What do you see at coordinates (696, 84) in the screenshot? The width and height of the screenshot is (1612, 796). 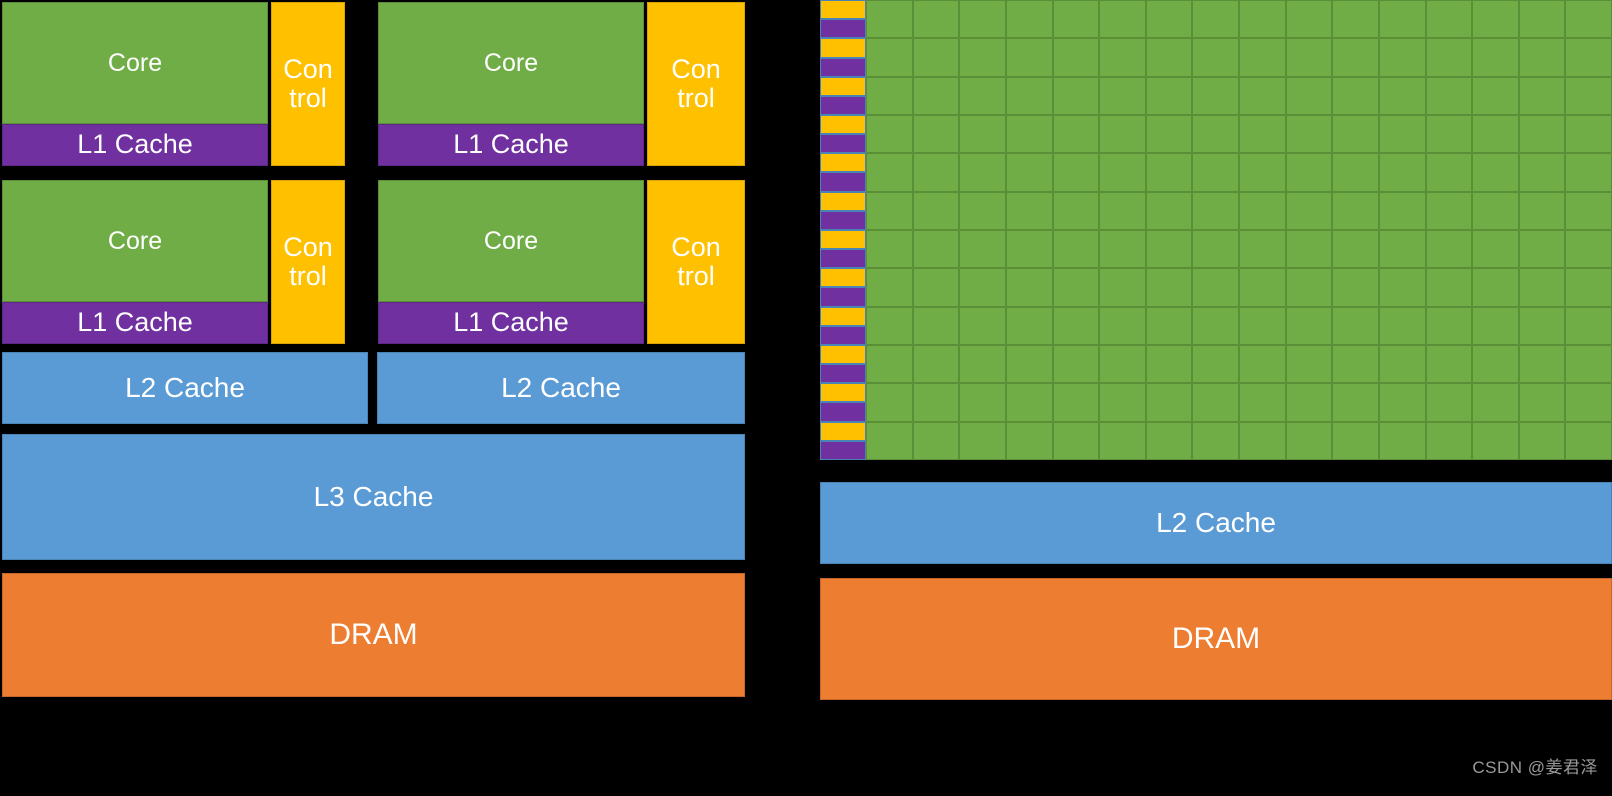 I see `cpu-control-1: Con trol` at bounding box center [696, 84].